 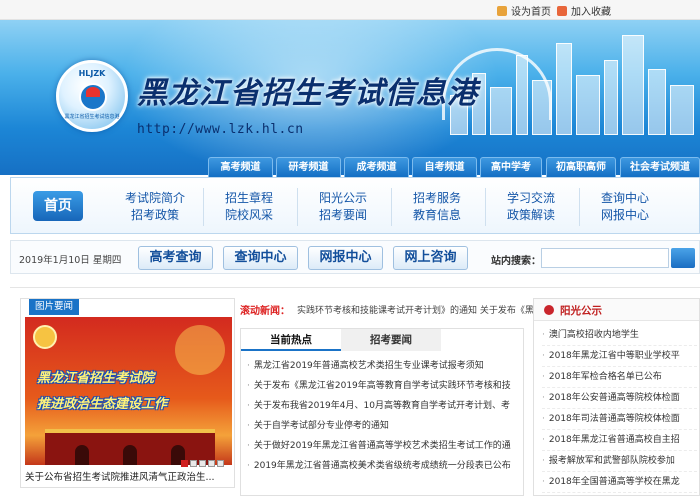 What do you see at coordinates (616, 310) in the screenshot?
I see `sunshine-header: 阳光公示` at bounding box center [616, 310].